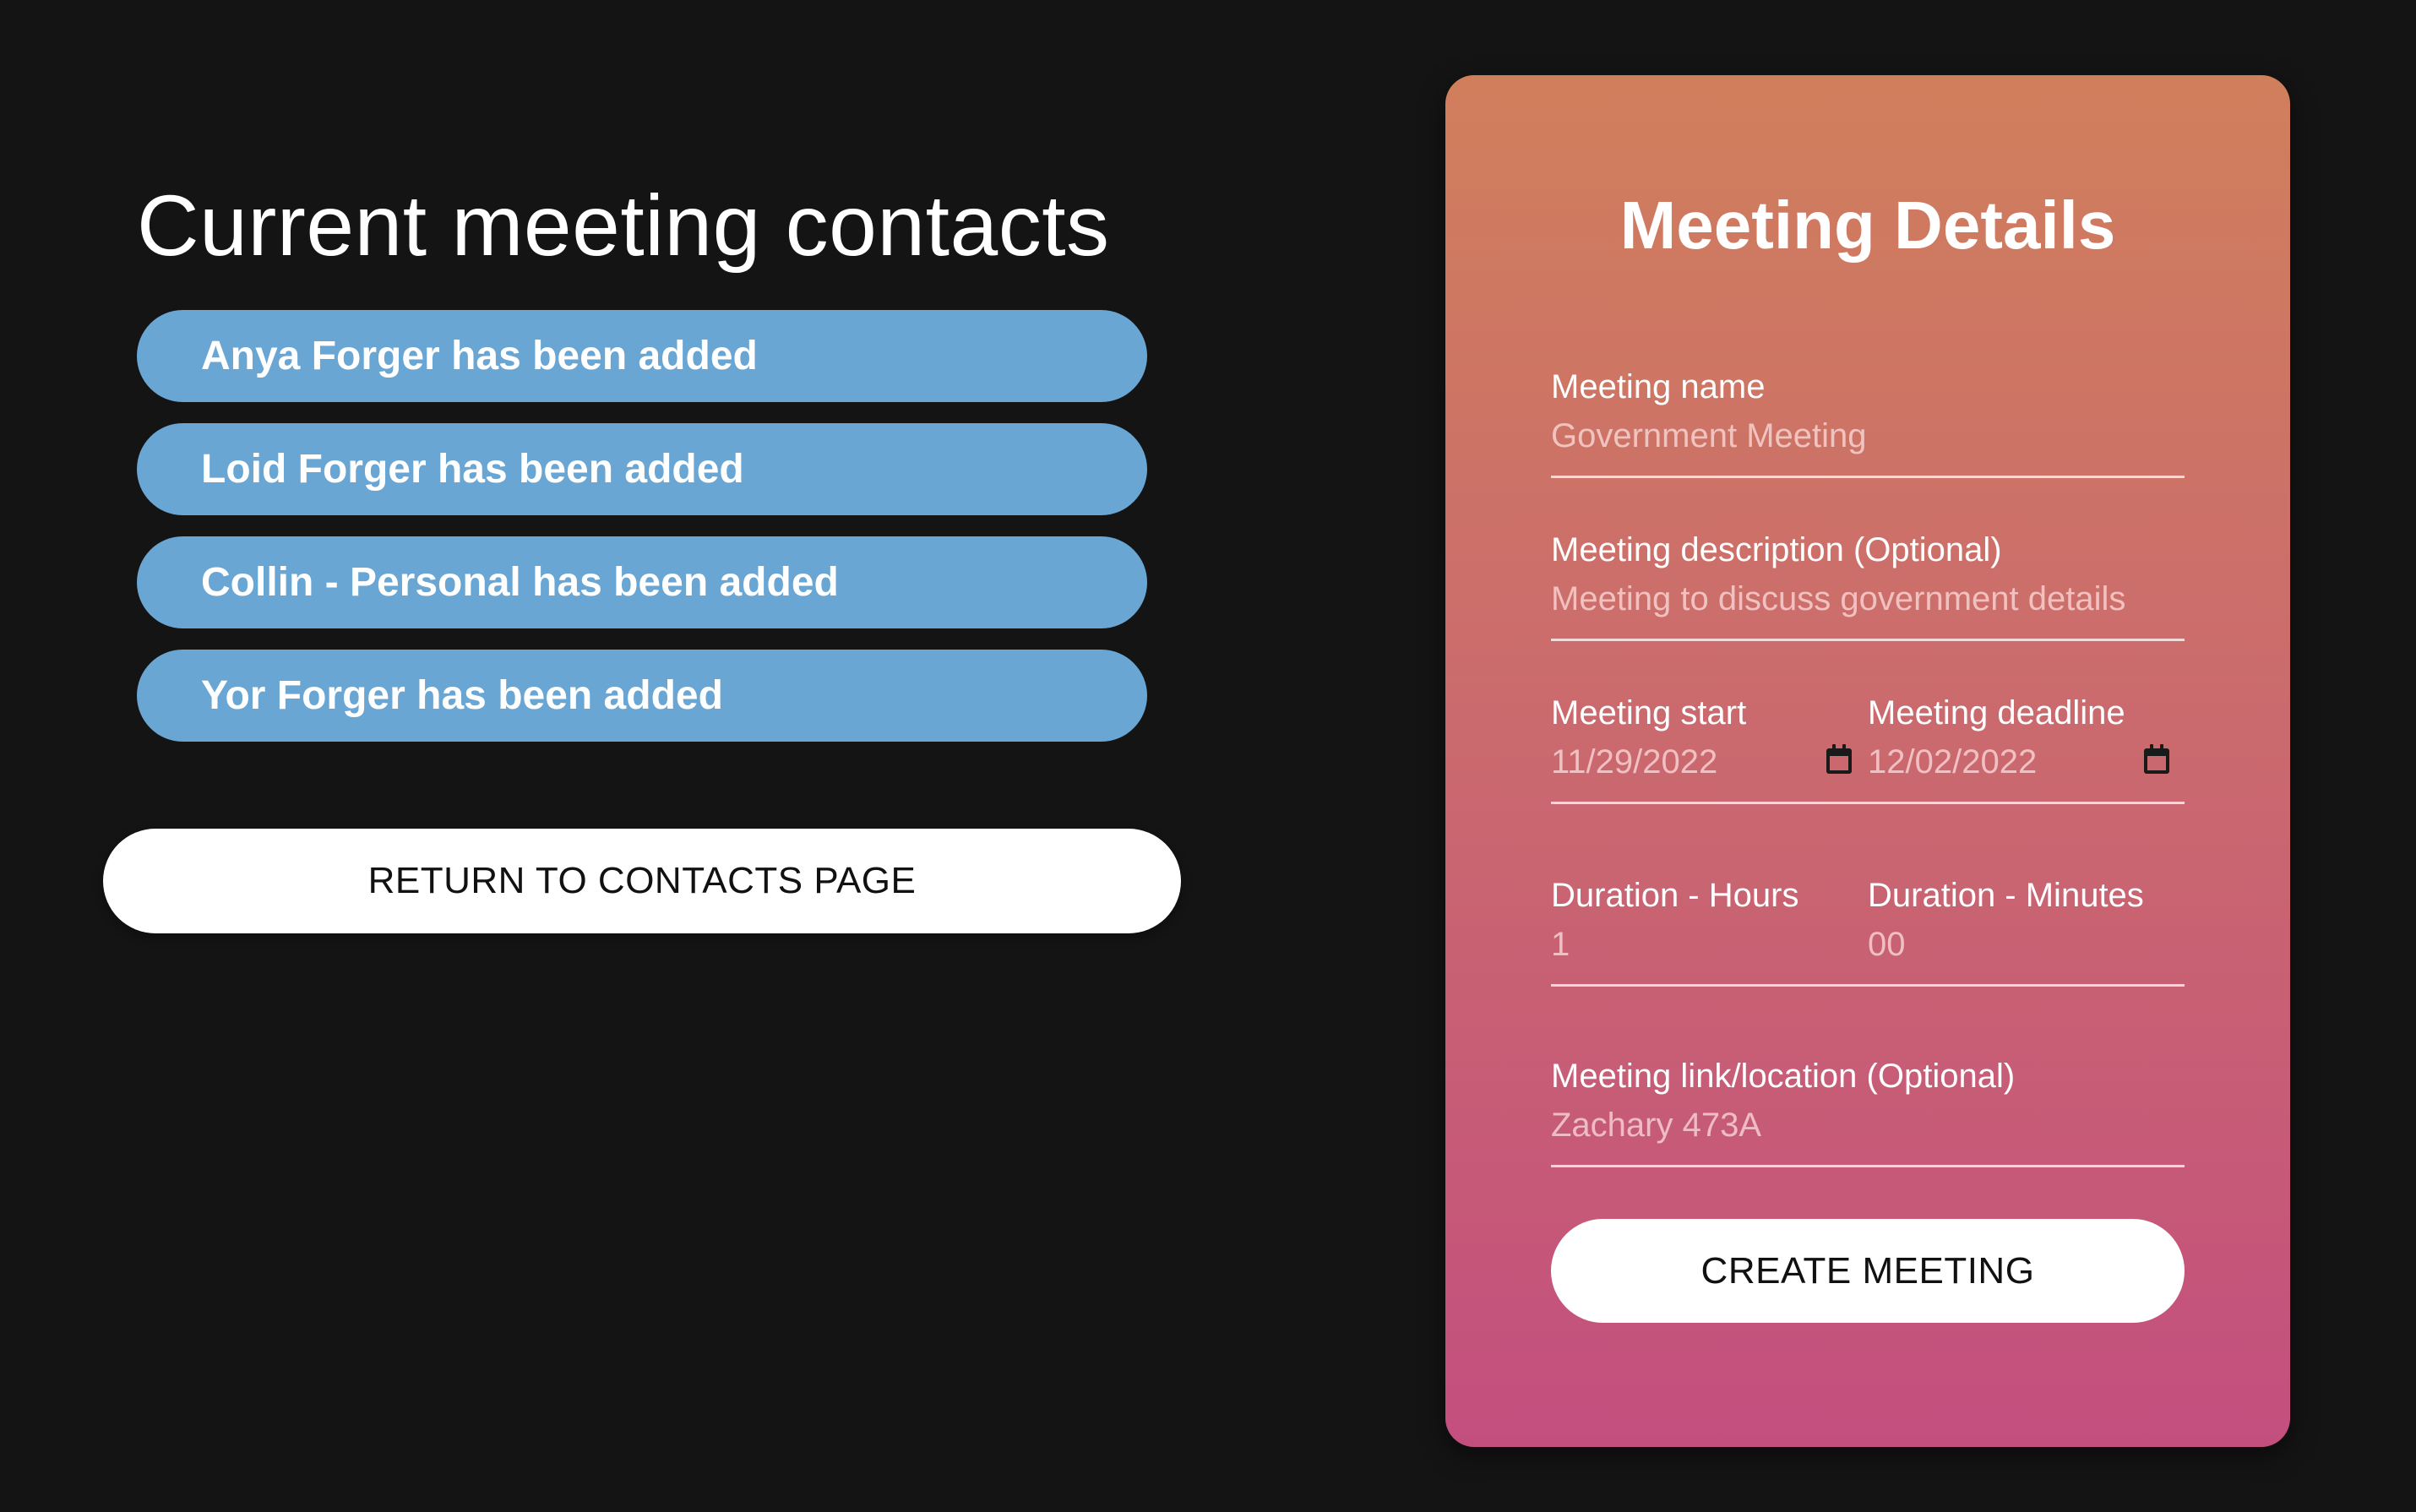  I want to click on meeting-deadline-value: 12/02/2022, so click(1953, 761).